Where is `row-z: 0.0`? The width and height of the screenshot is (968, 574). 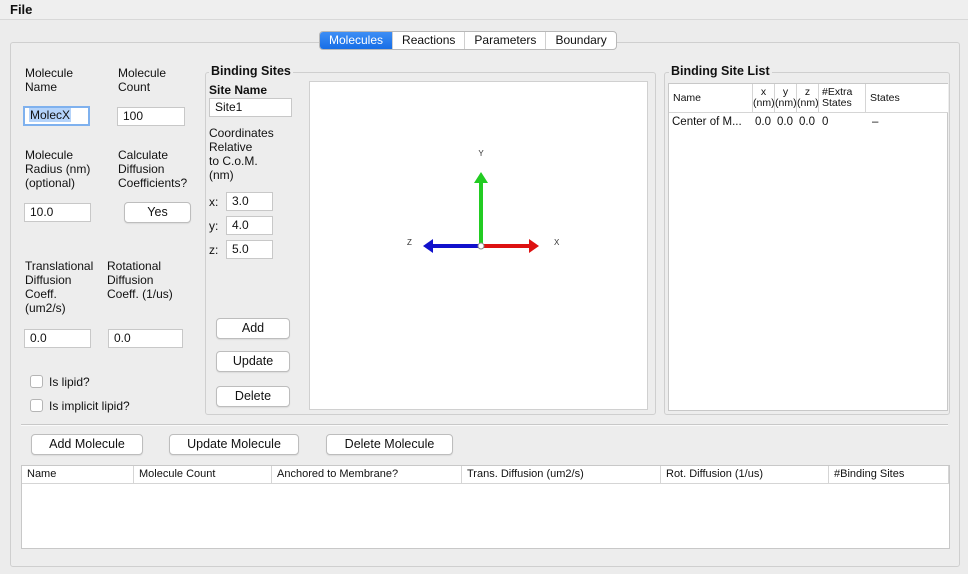
row-z: 0.0 is located at coordinates (807, 122).